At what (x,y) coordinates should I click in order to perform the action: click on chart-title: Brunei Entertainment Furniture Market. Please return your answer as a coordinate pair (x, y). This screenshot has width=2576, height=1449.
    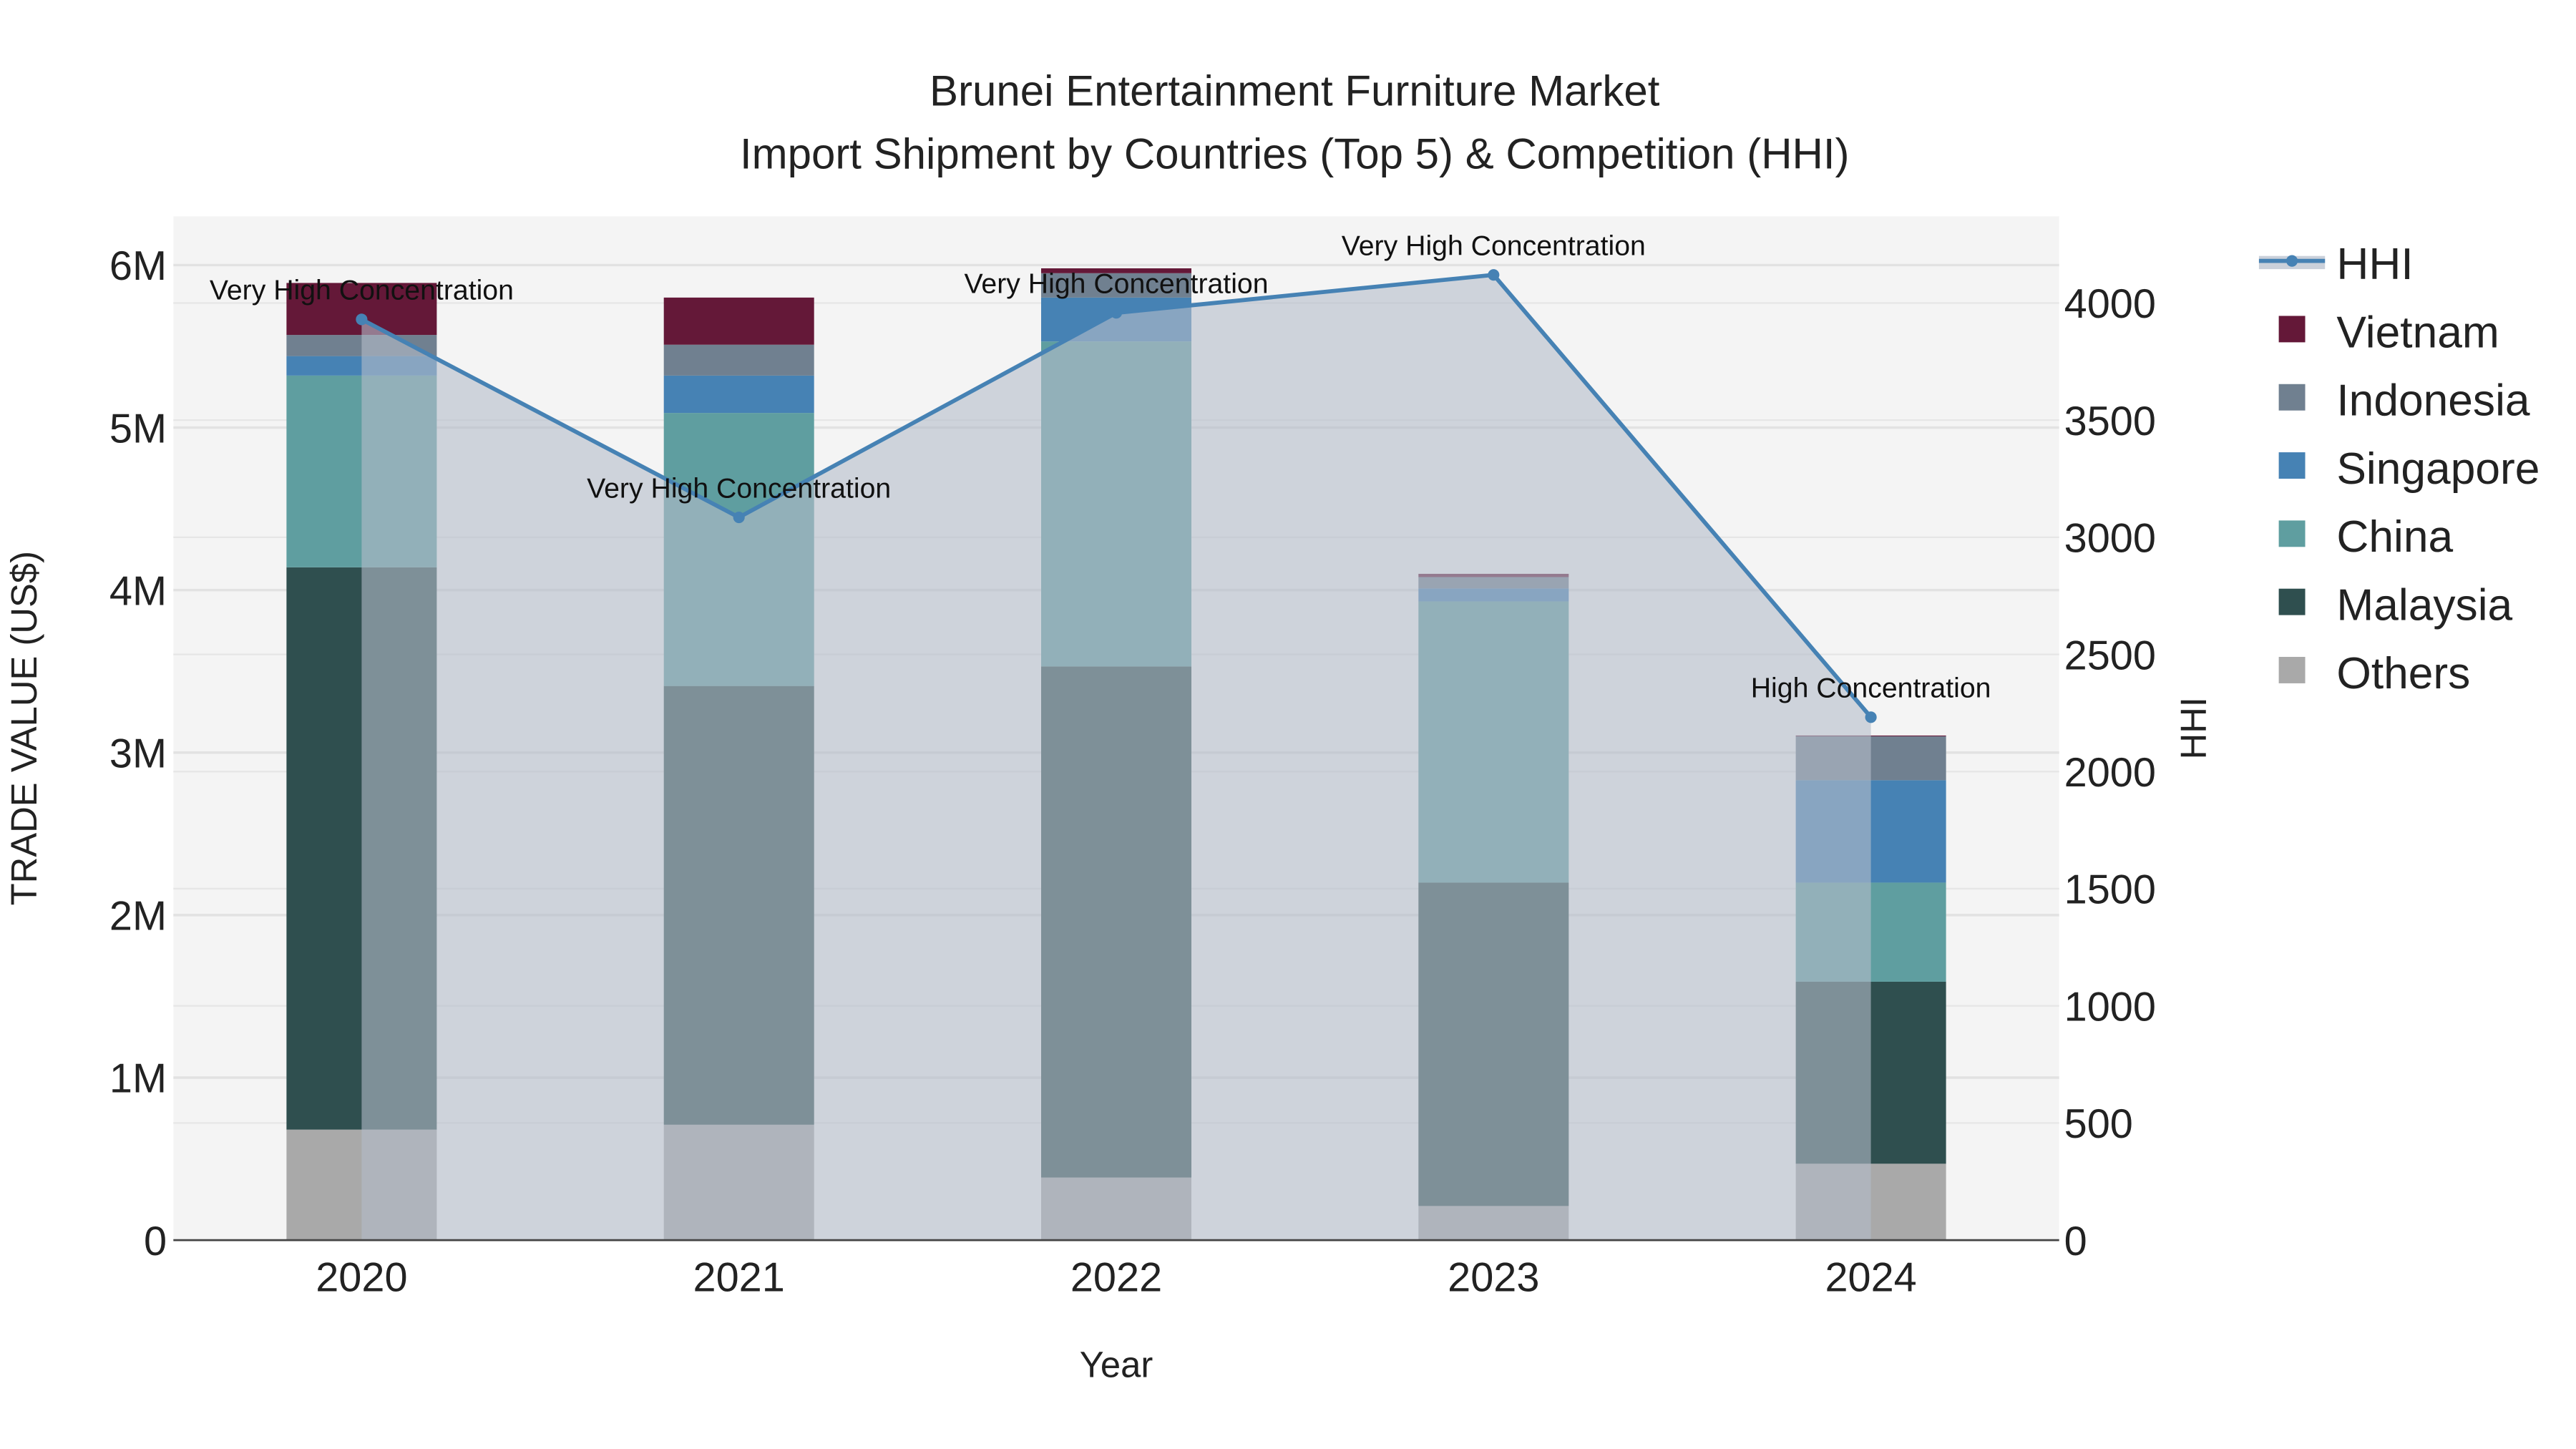
    Looking at the image, I should click on (1295, 91).